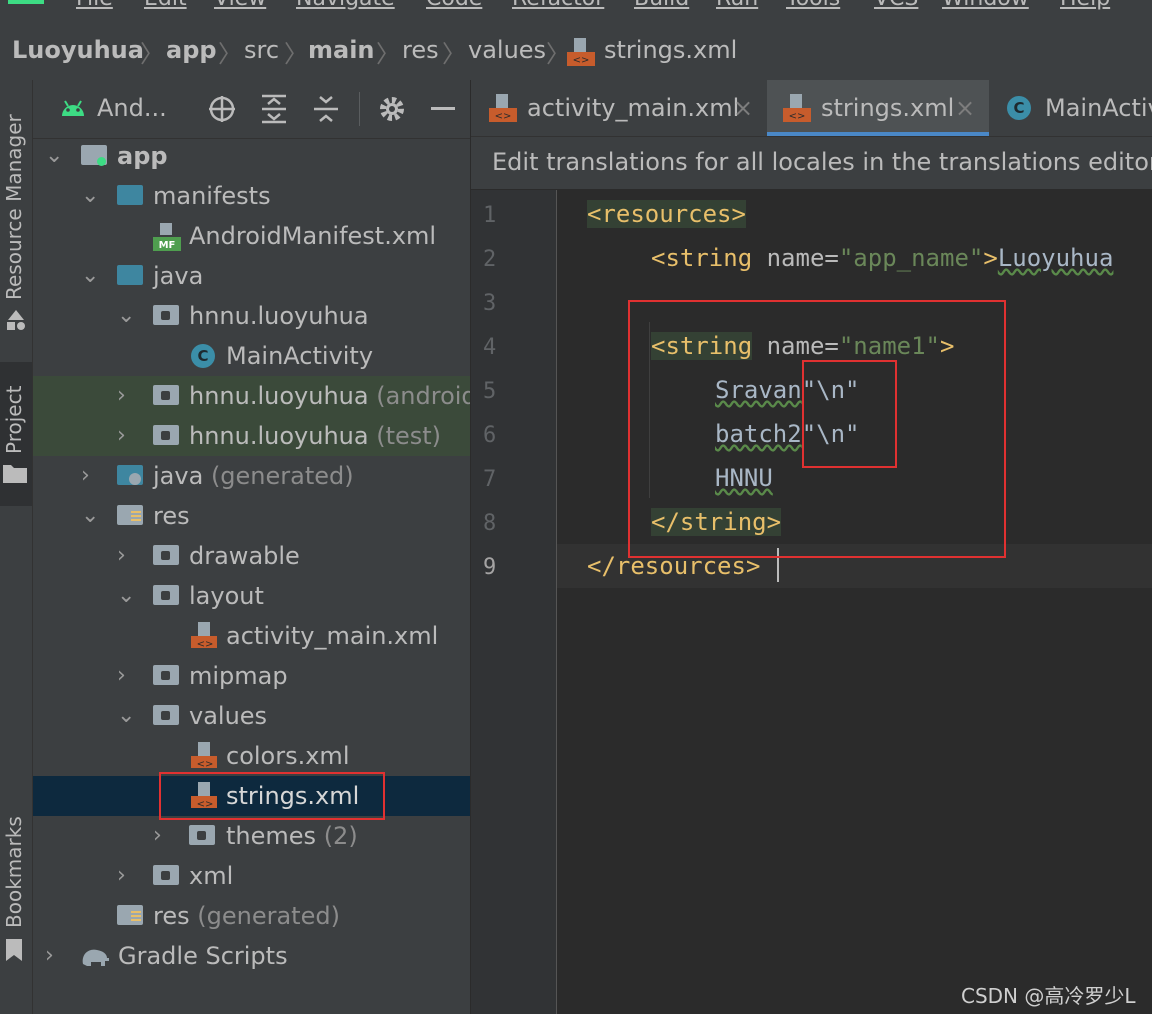 The width and height of the screenshot is (1152, 1014). I want to click on tree-item-java: ⌄ java, so click(251, 276).